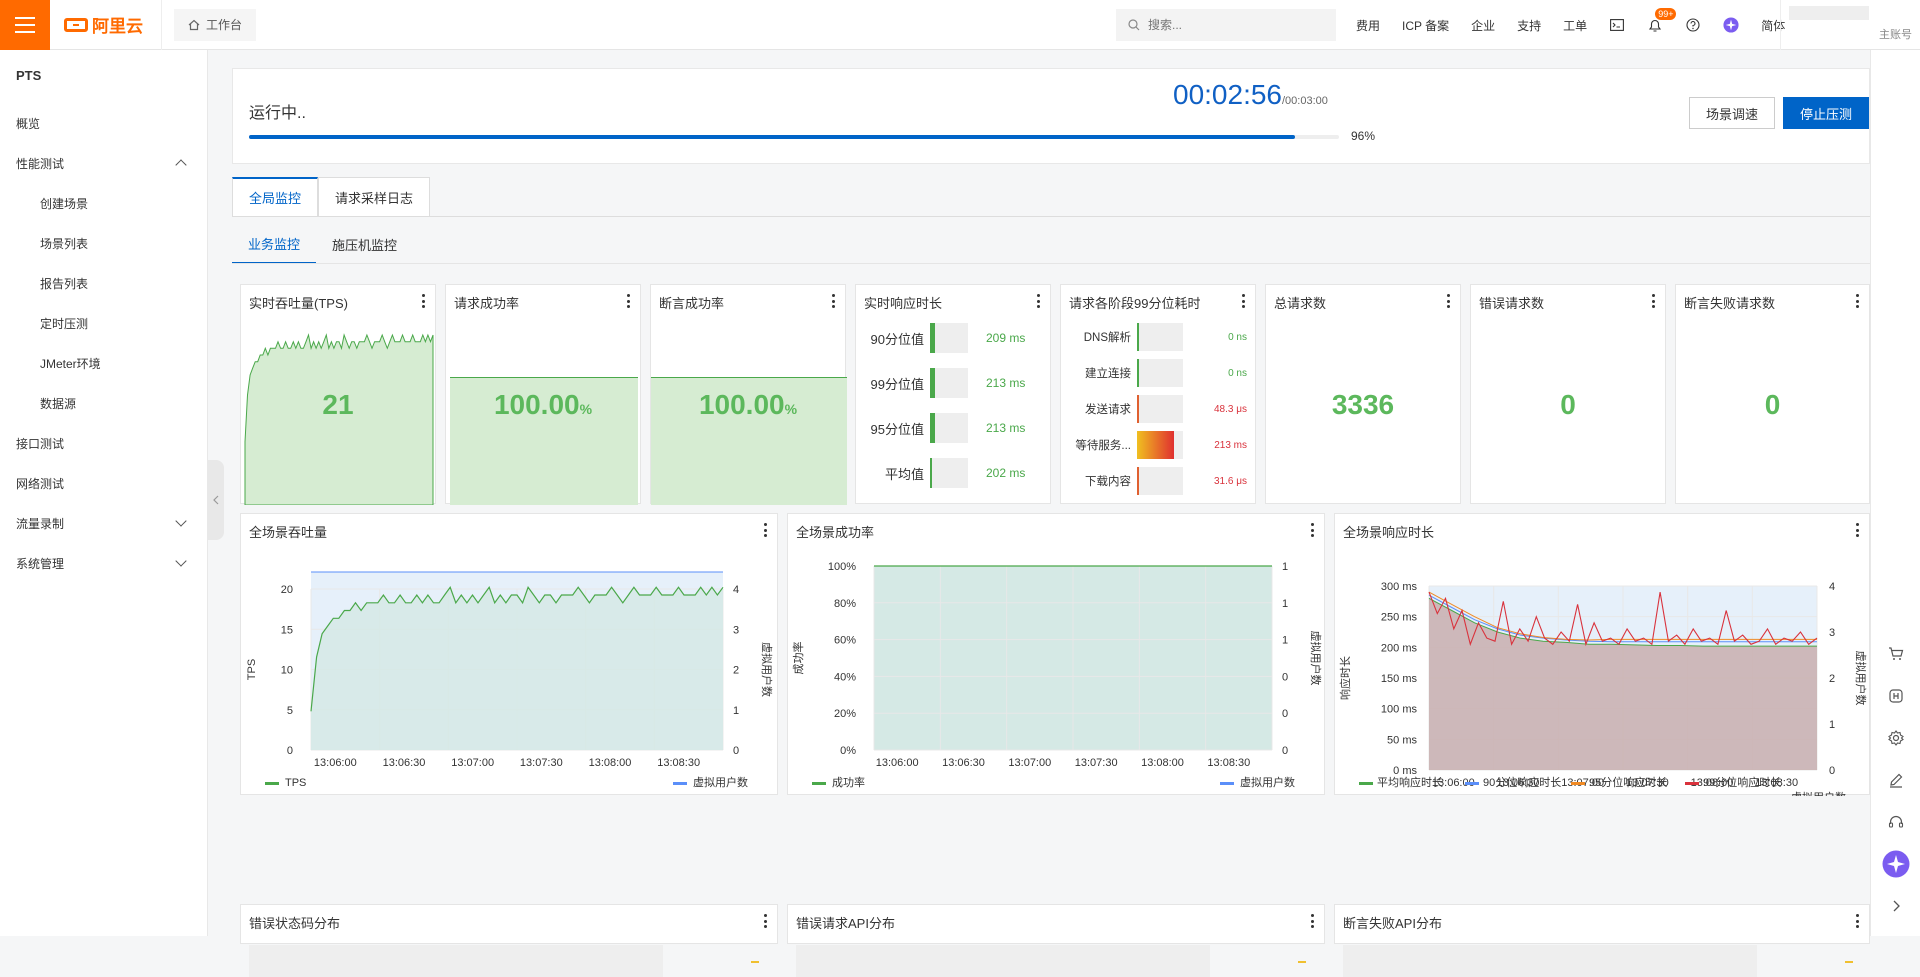  What do you see at coordinates (960, 25) in the screenshot?
I see `top-bar: 阿里云 工作台 费用 ICP 备案 企业 支持 工单 99+ 简体 主账号` at bounding box center [960, 25].